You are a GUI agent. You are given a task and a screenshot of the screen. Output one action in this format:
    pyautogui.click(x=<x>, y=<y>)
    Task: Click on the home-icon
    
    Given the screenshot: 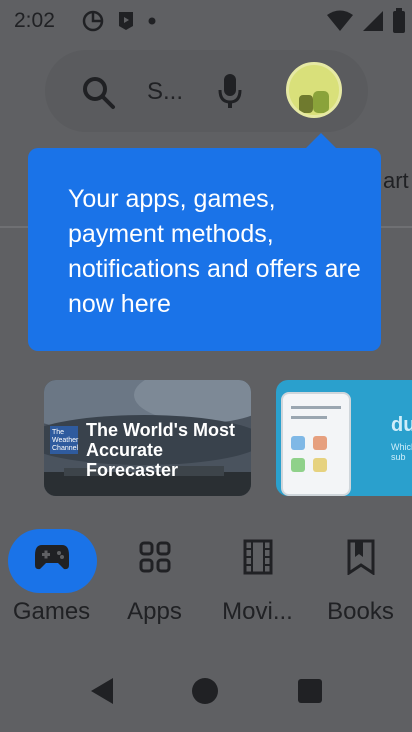 What is the action you would take?
    pyautogui.click(x=205, y=691)
    